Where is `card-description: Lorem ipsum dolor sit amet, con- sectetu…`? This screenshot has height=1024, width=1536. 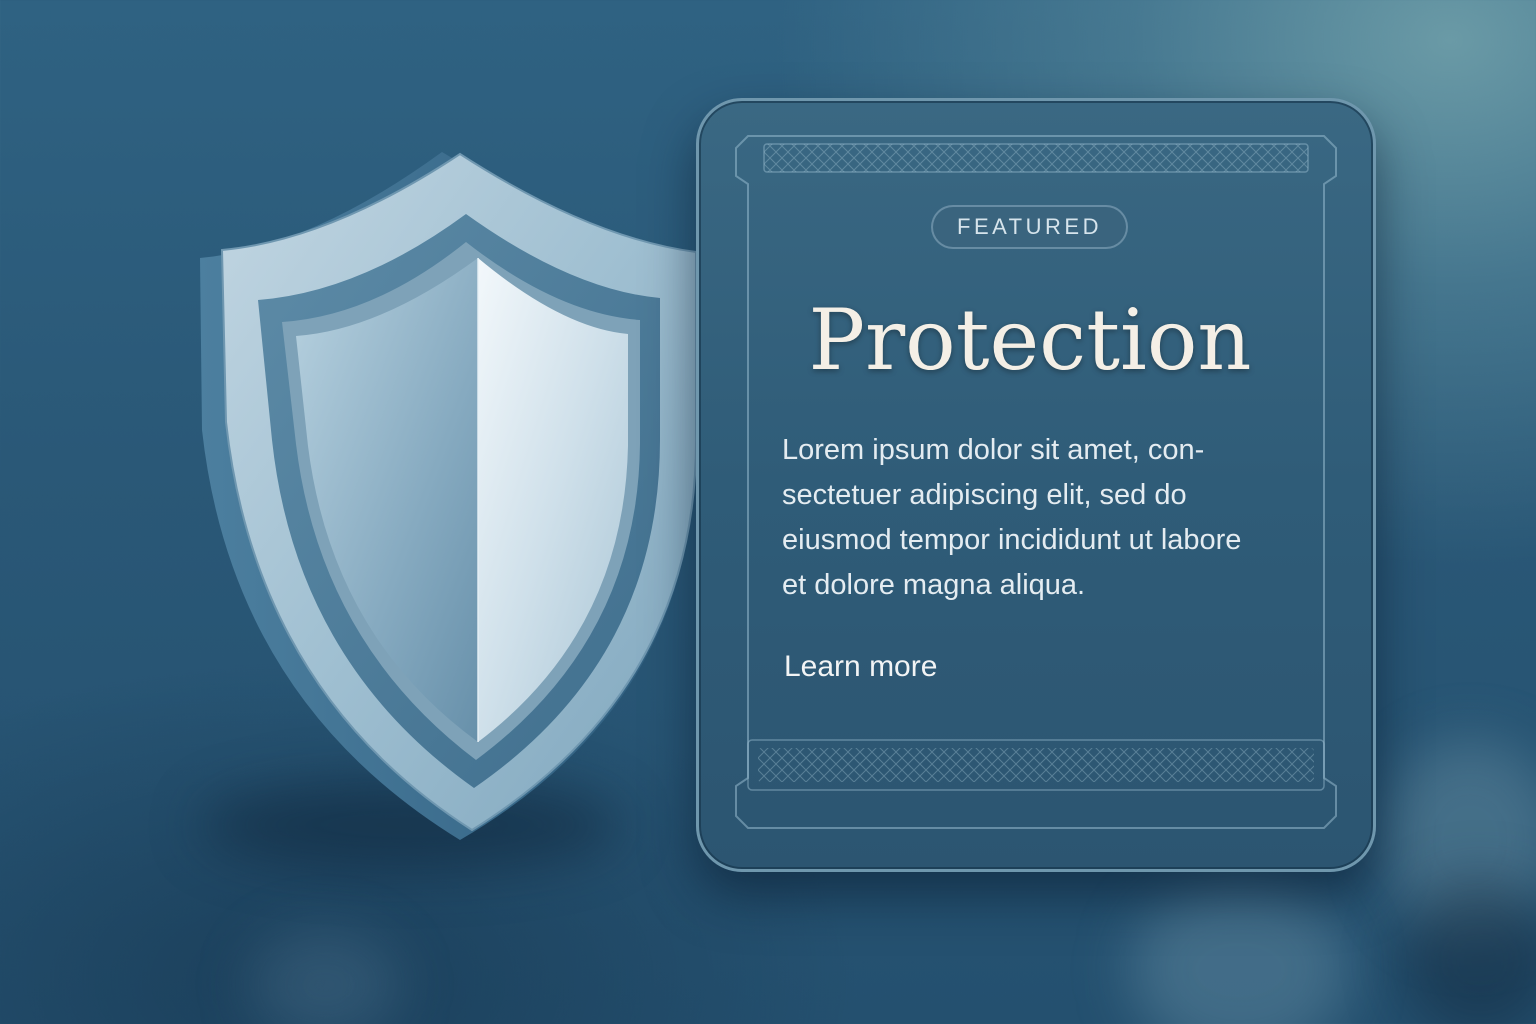
card-description: Lorem ipsum dolor sit amet, con- sectetu… is located at coordinates (1062, 518).